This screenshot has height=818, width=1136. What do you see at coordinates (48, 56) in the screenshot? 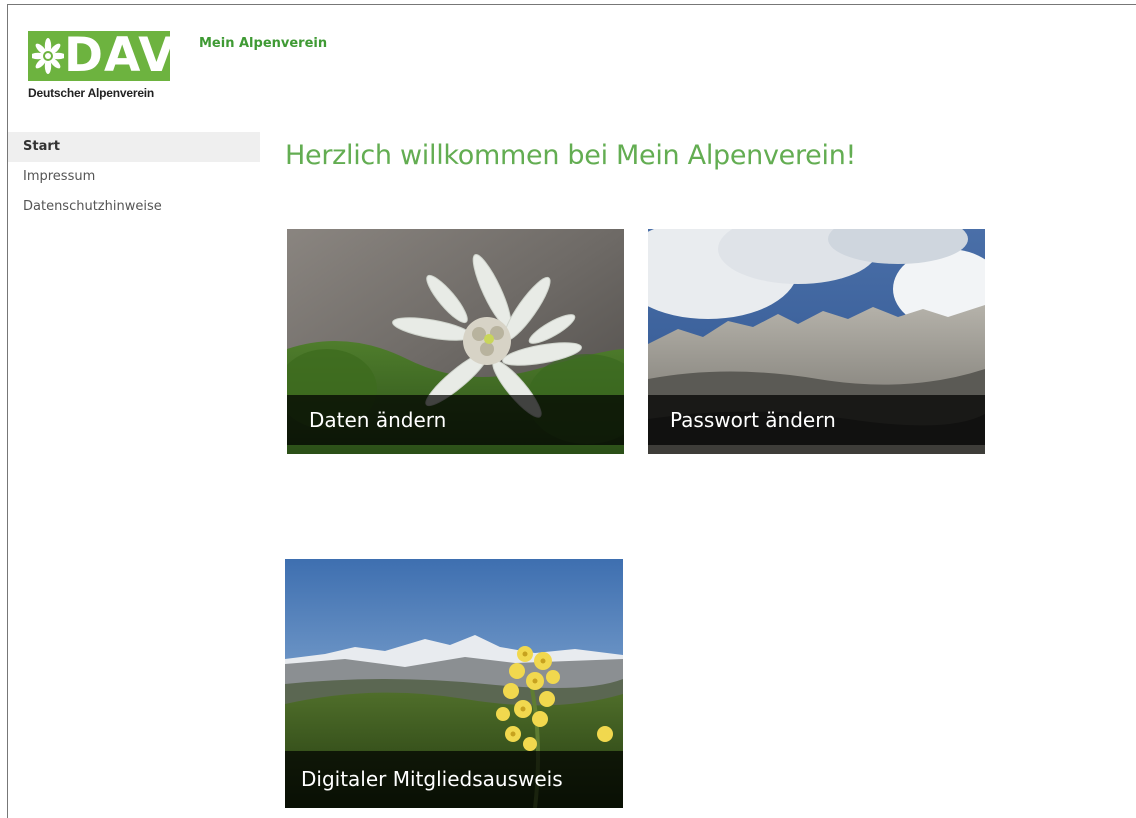
I see `edelweiss-icon` at bounding box center [48, 56].